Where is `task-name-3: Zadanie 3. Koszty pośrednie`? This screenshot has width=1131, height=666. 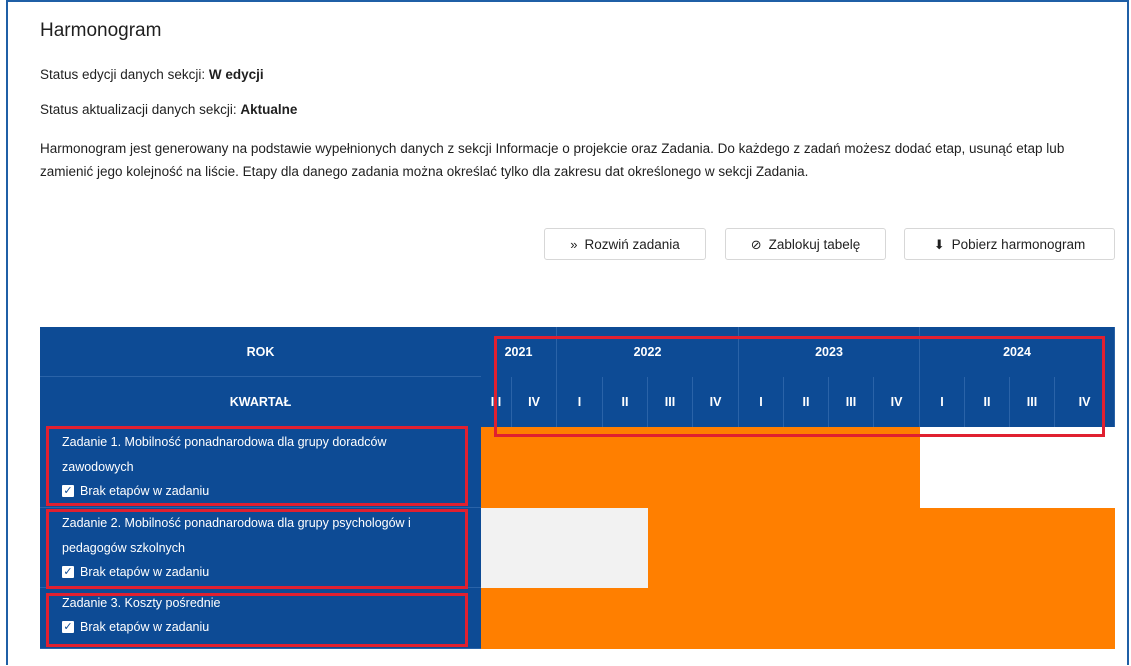 task-name-3: Zadanie 3. Koszty pośrednie is located at coordinates (141, 603).